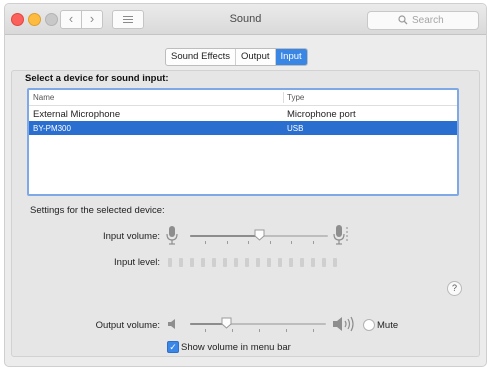  What do you see at coordinates (226, 323) in the screenshot?
I see `output-volume-knob` at bounding box center [226, 323].